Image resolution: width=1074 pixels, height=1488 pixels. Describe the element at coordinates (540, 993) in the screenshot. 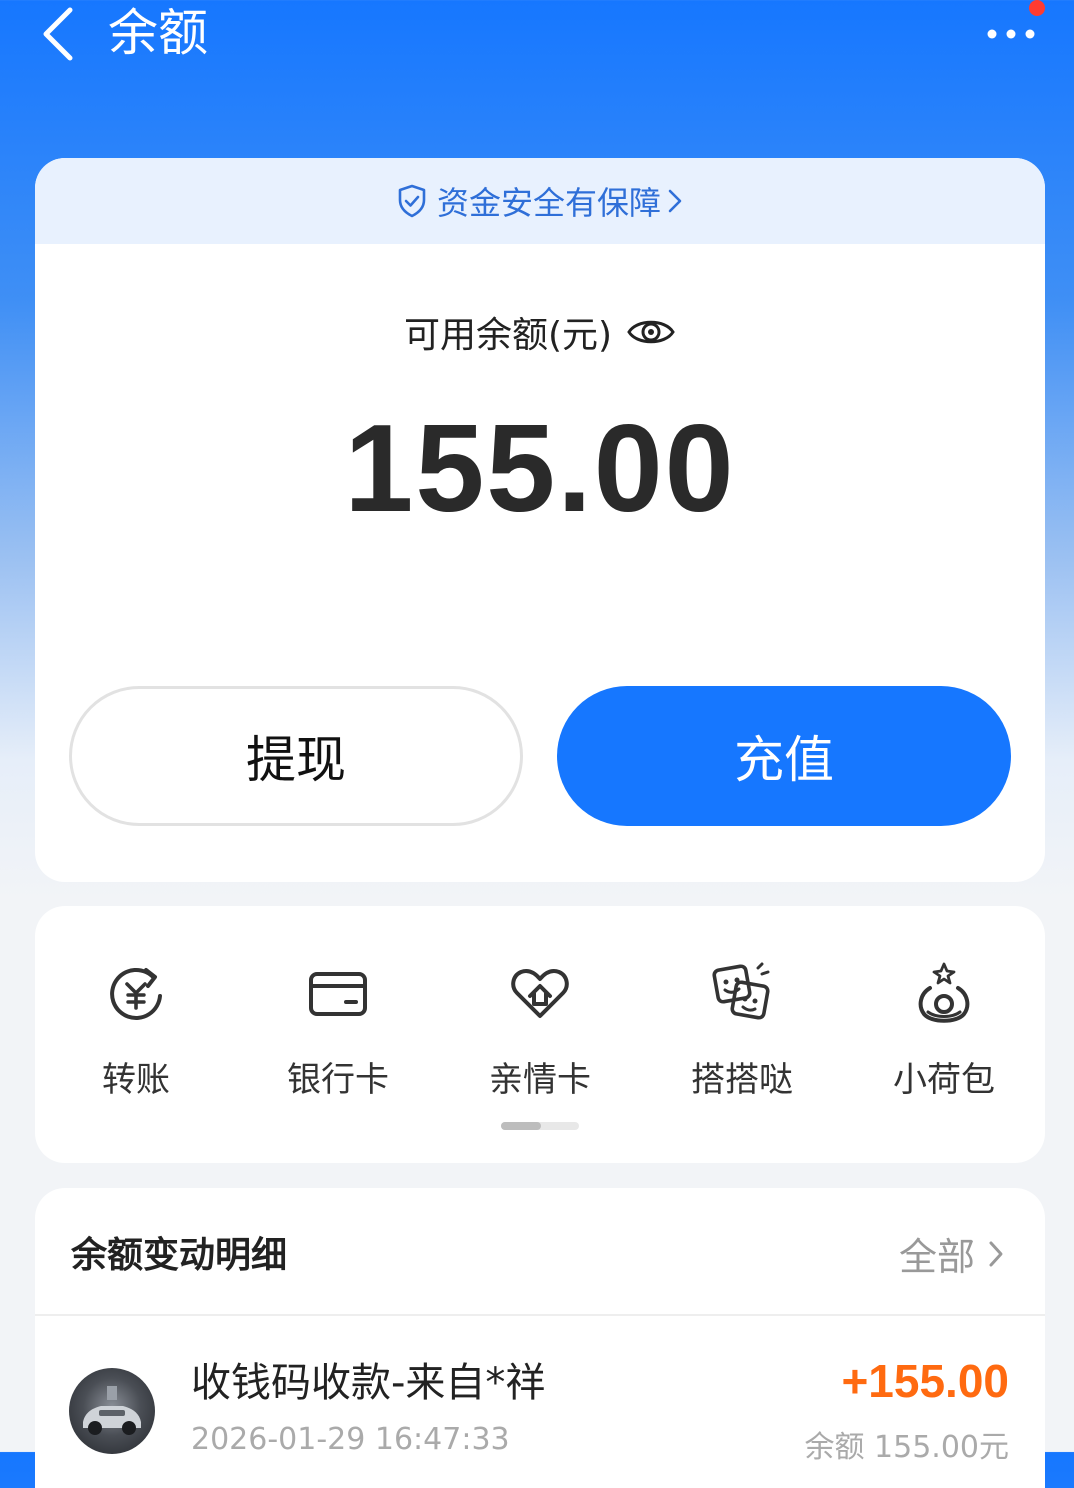

I see `family-card-heart-icon` at that location.